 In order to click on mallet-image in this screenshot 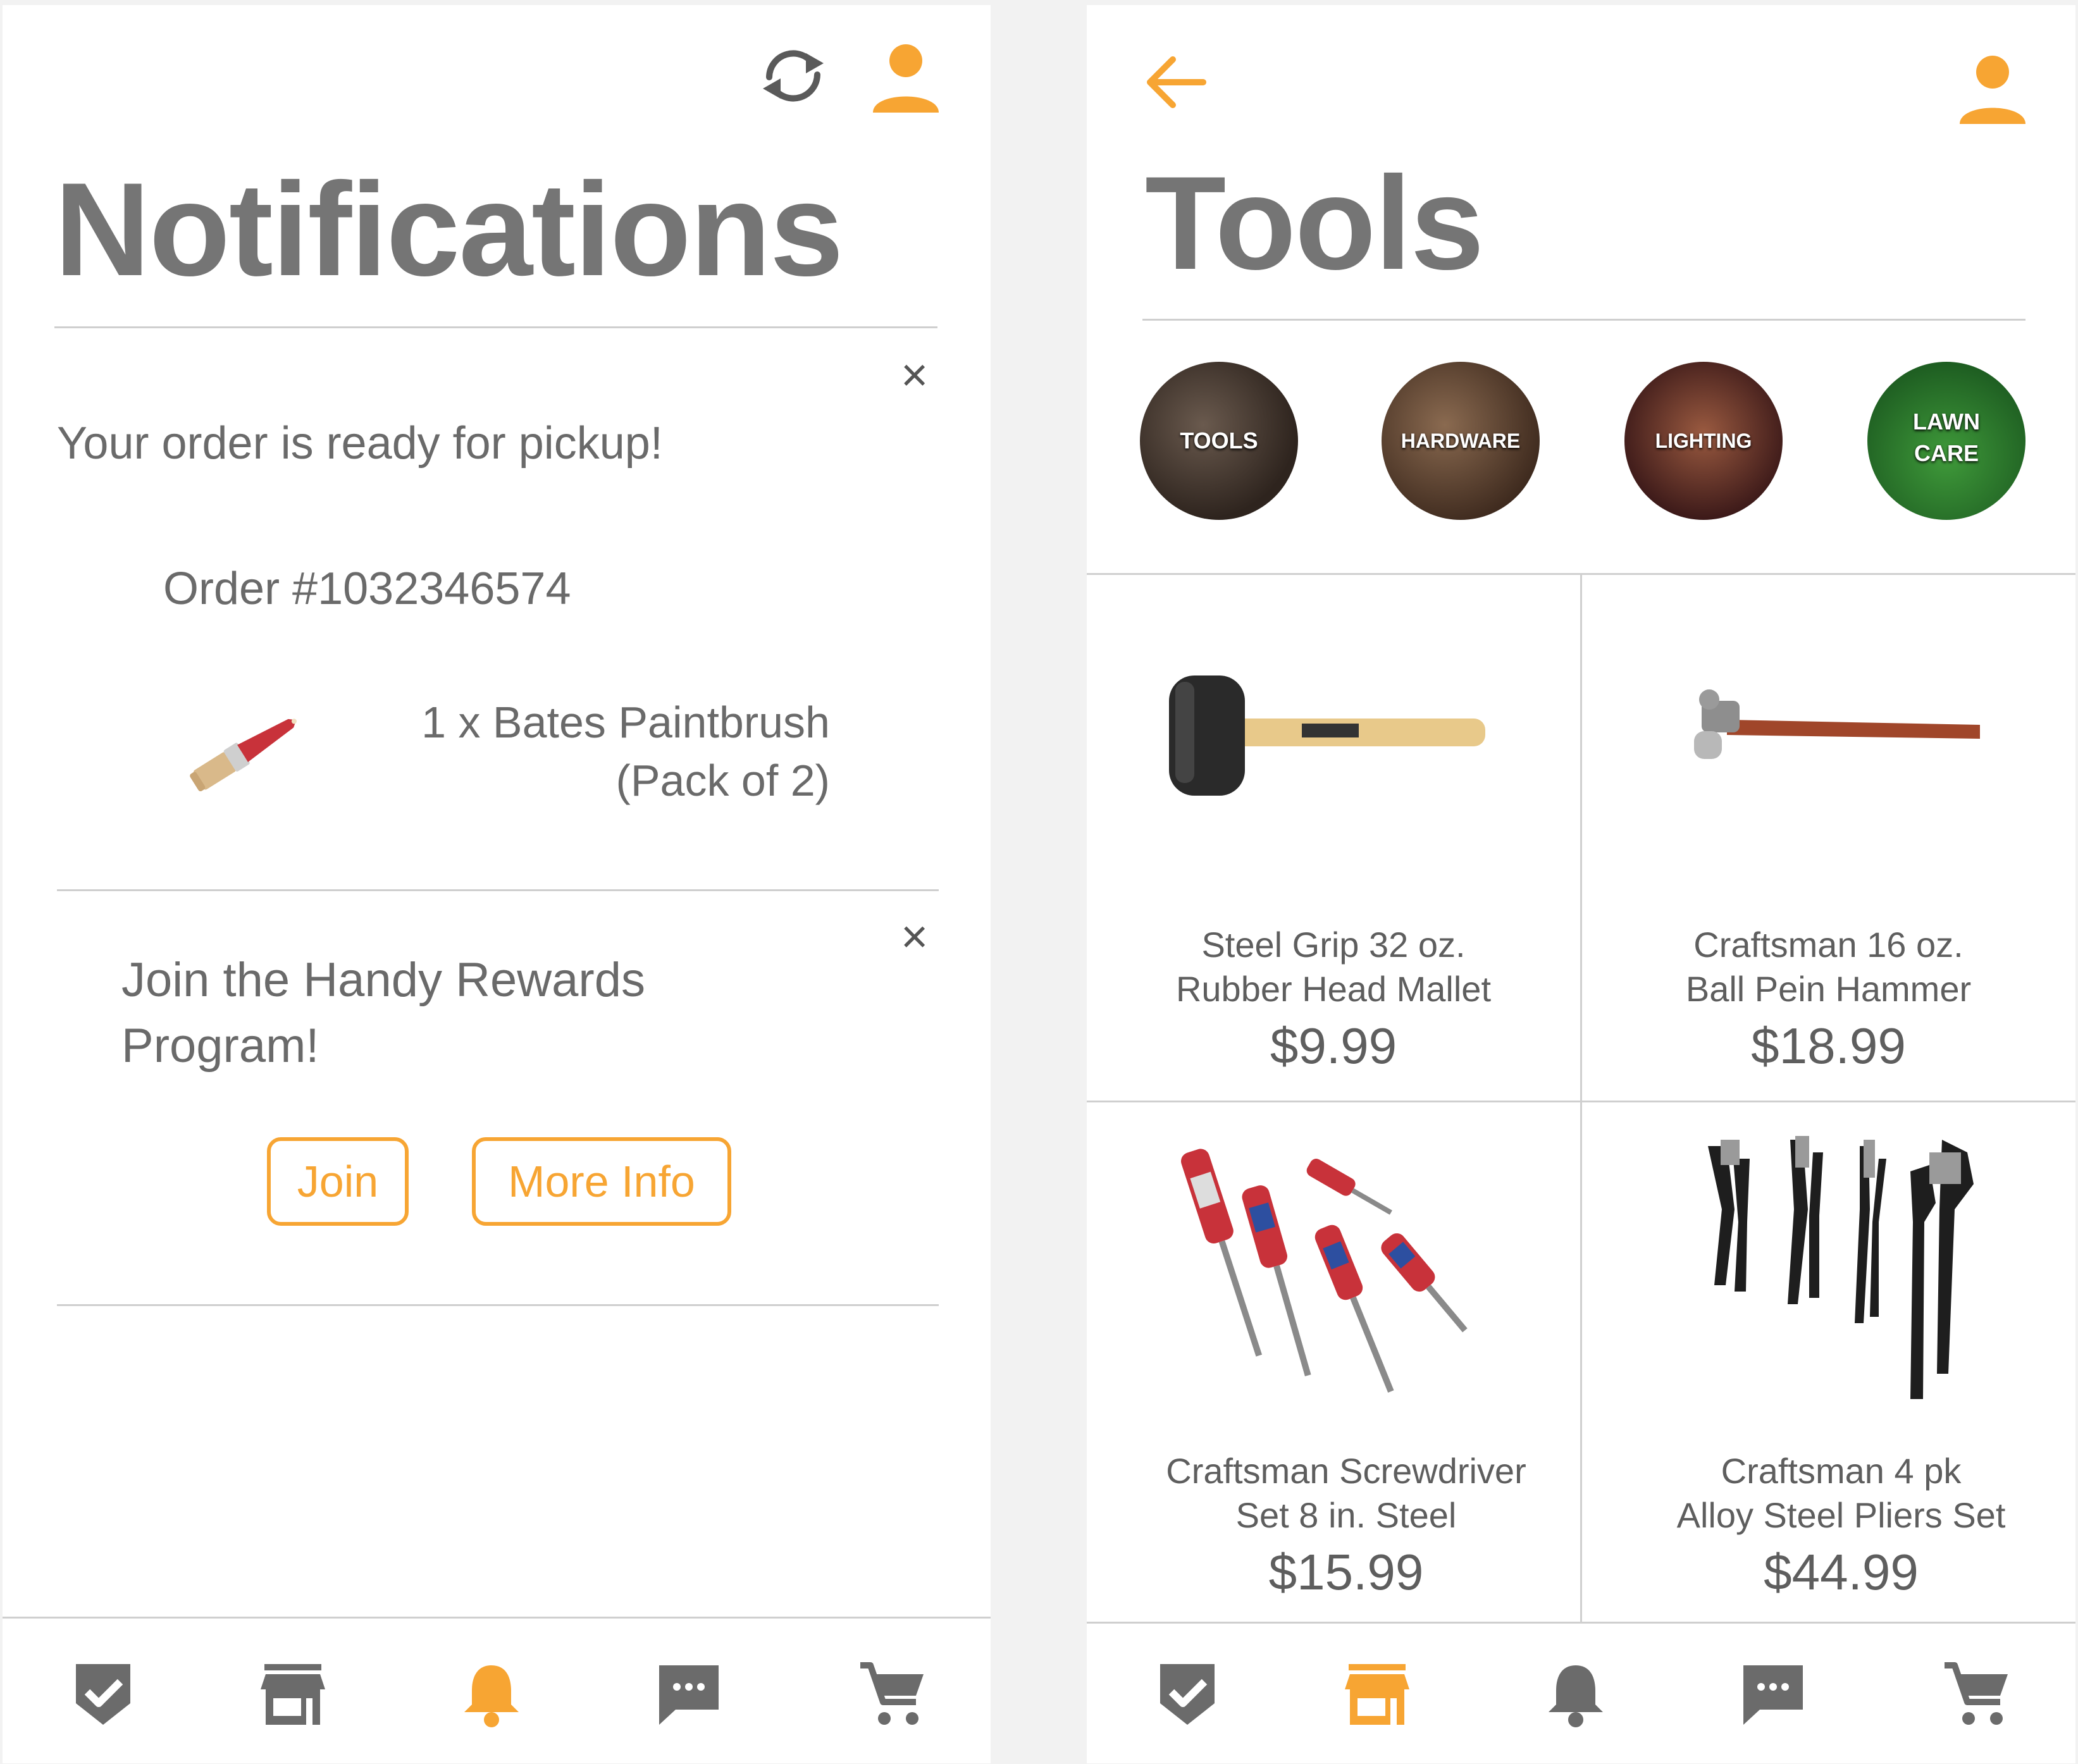, I will do `click(1327, 735)`.